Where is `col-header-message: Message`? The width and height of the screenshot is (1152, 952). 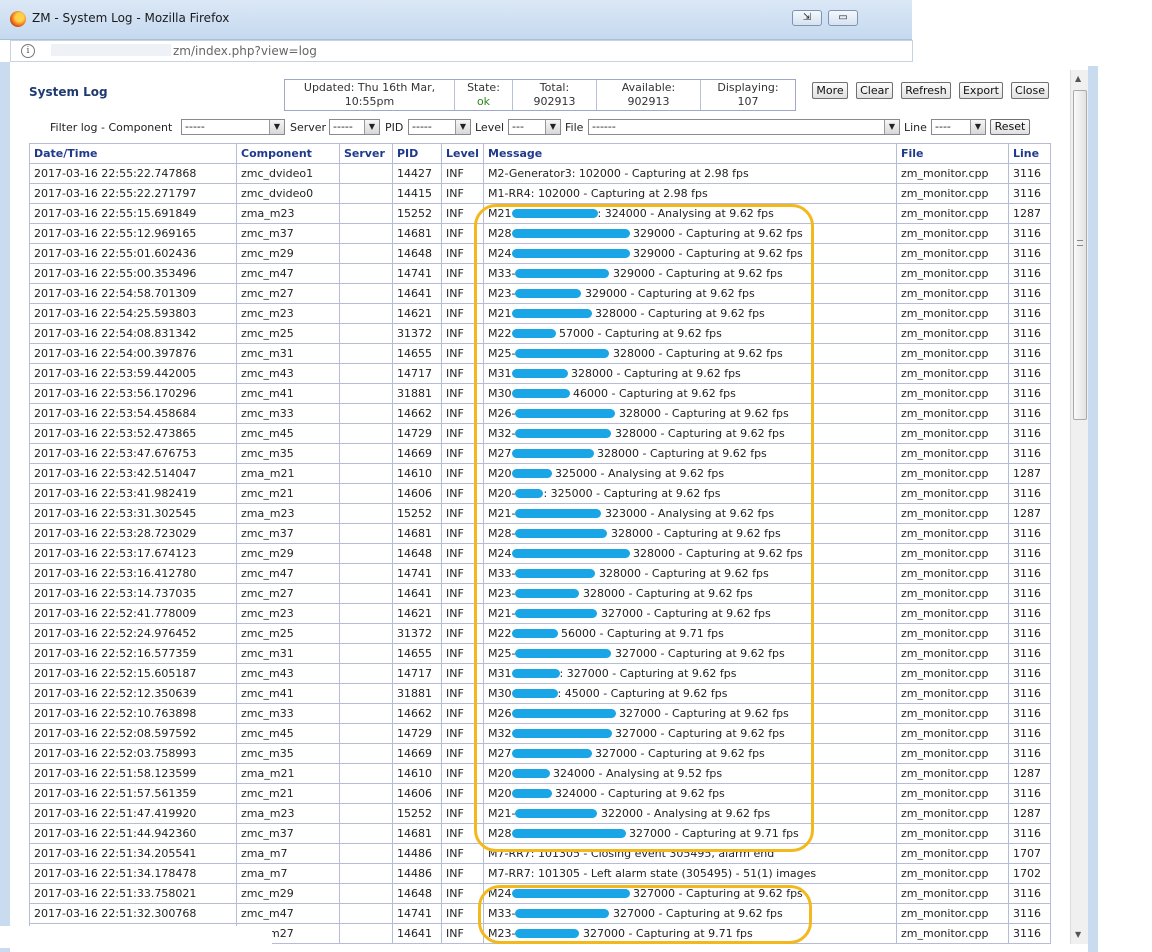 col-header-message: Message is located at coordinates (690, 153).